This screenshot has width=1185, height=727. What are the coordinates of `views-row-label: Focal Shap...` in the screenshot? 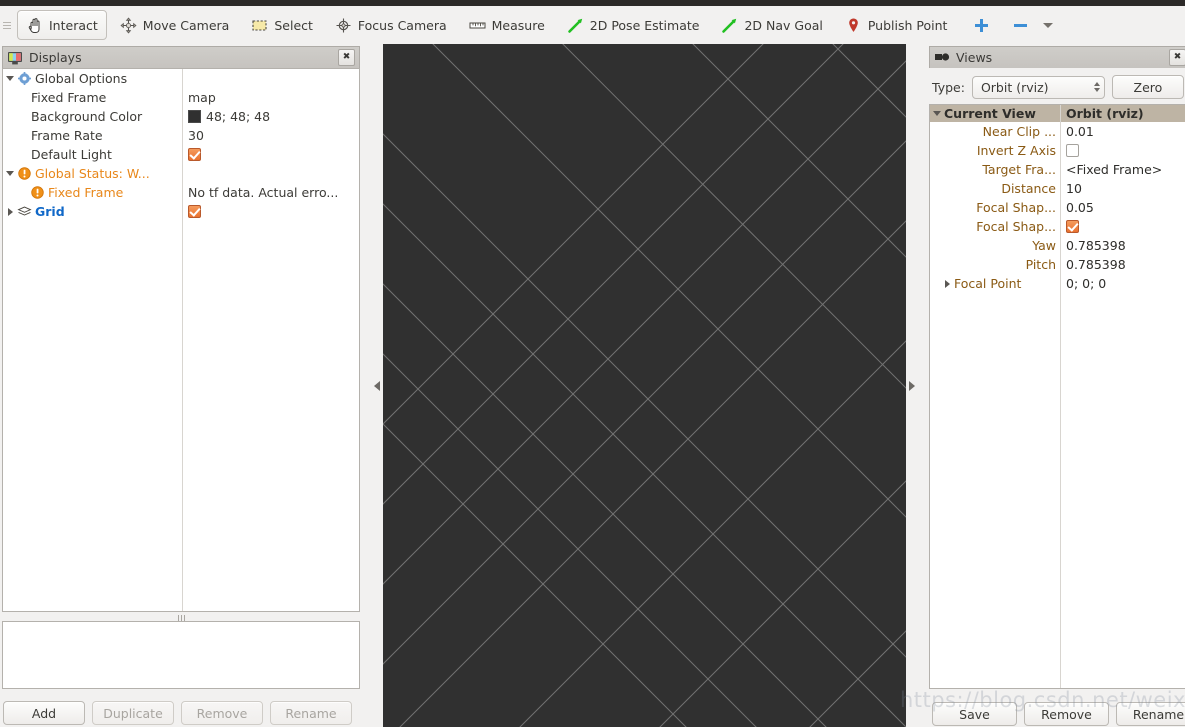 It's located at (1016, 207).